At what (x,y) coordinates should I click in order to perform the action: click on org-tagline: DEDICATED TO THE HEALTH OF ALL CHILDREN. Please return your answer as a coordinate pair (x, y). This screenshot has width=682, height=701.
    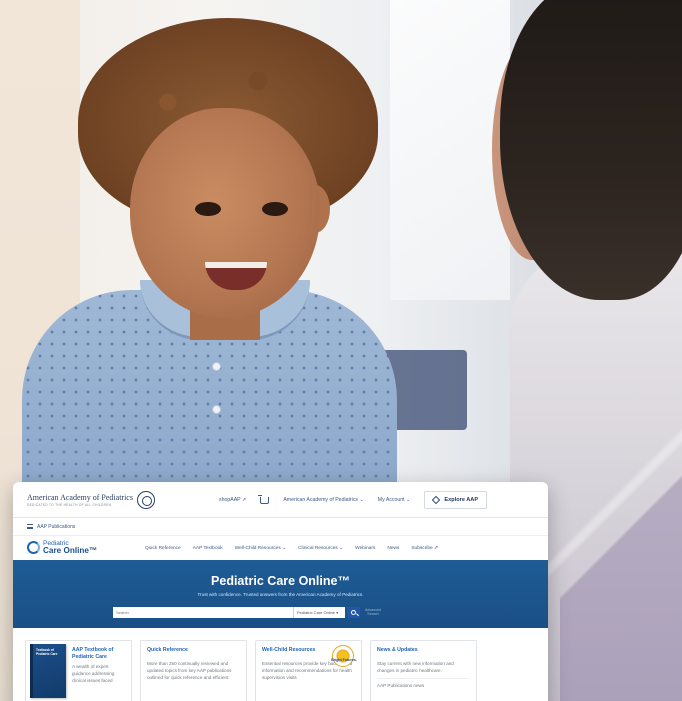
    Looking at the image, I should click on (69, 504).